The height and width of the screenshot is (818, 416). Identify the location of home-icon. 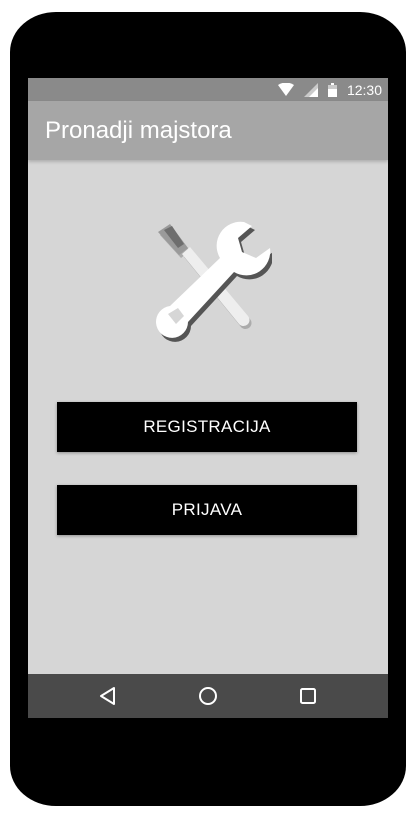
(208, 696).